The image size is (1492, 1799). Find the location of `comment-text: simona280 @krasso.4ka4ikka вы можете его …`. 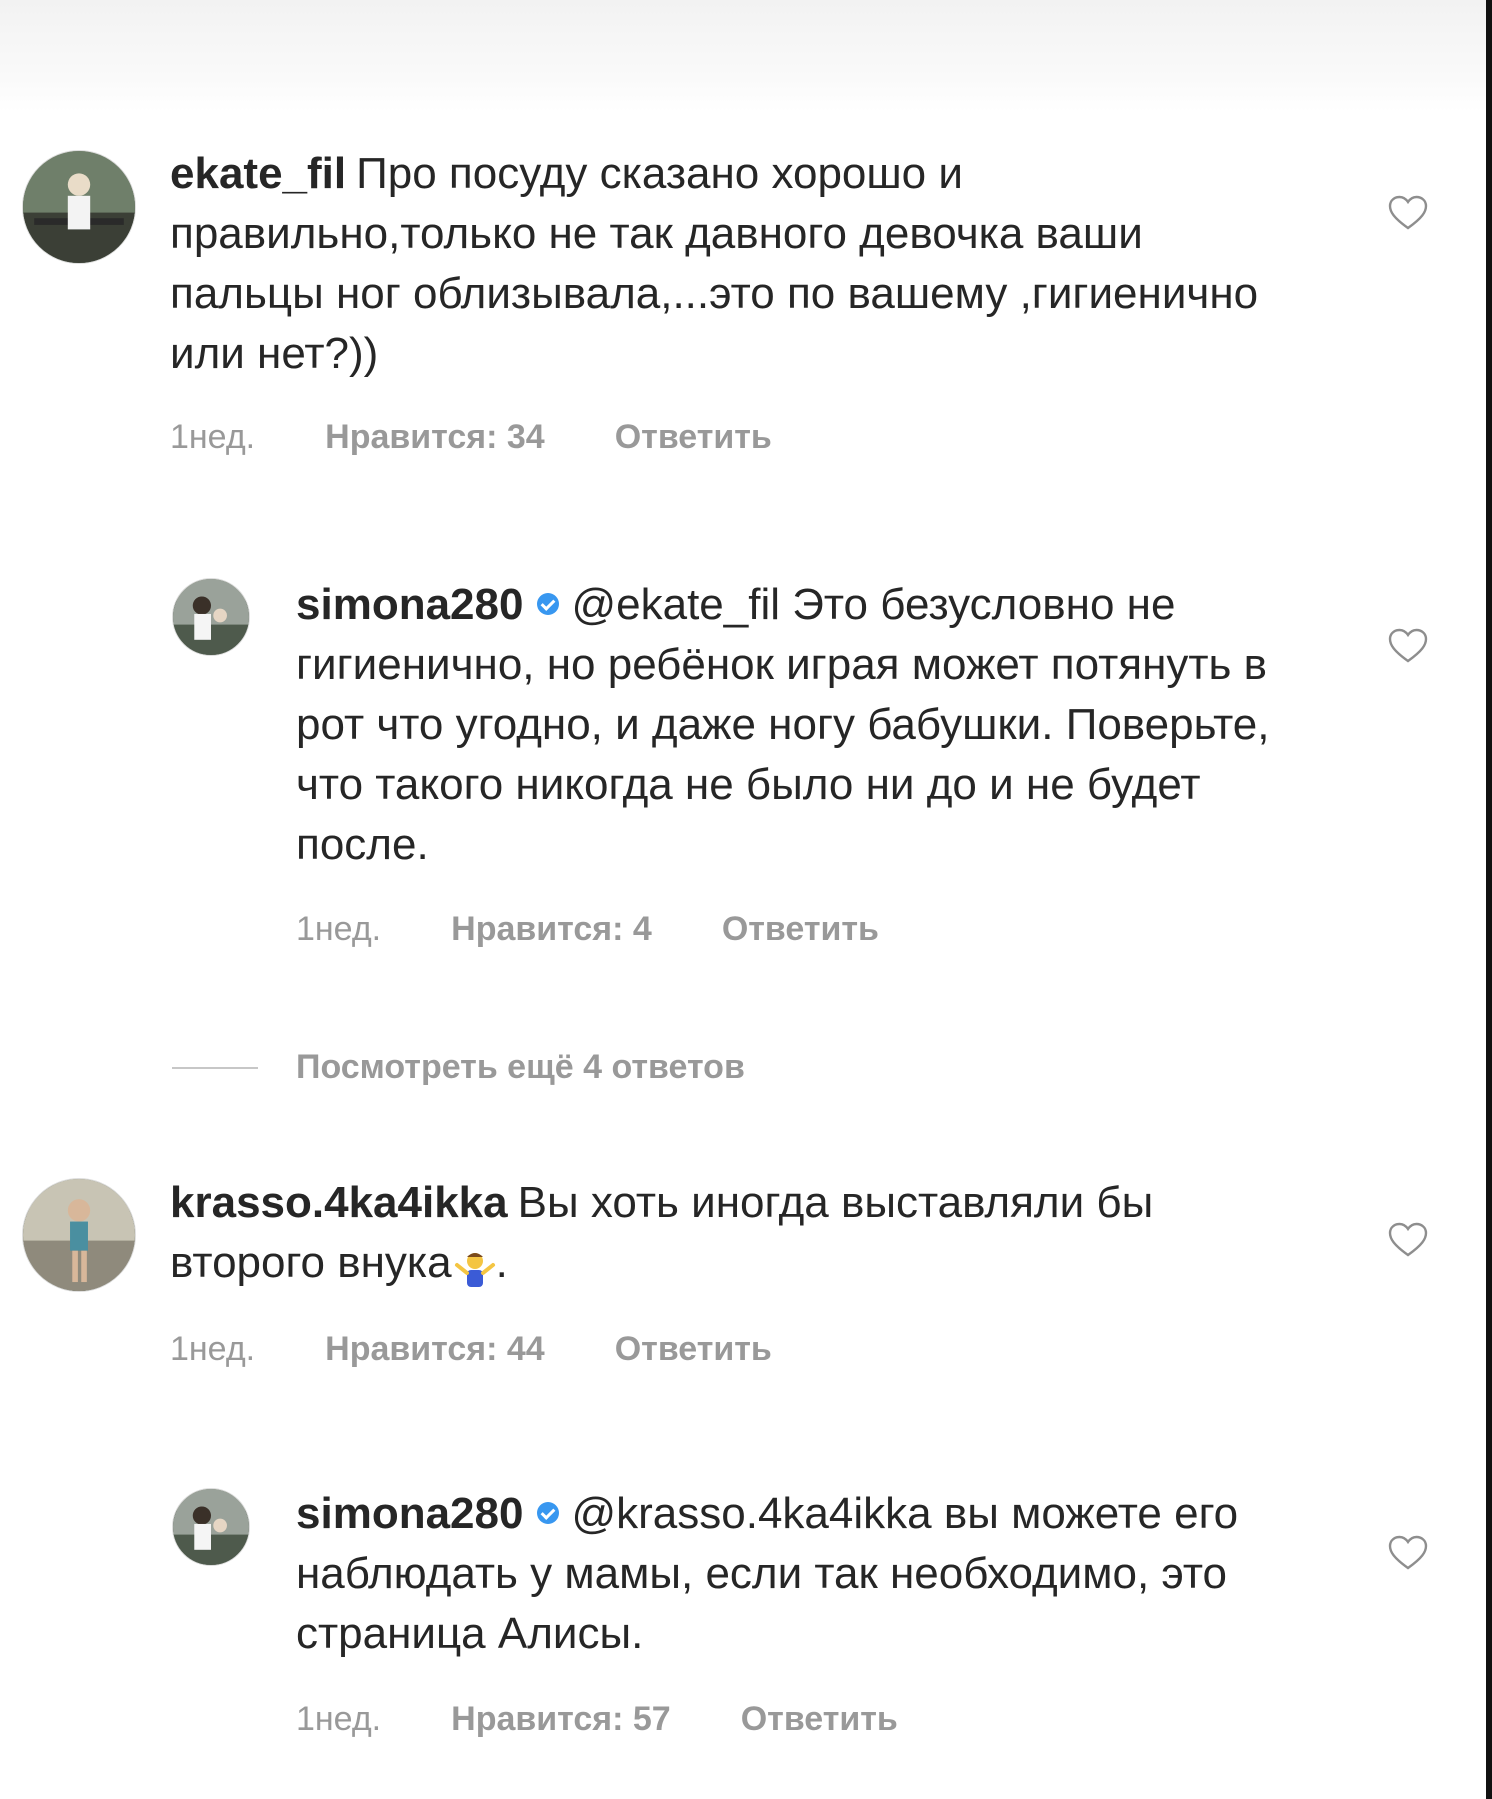

comment-text: simona280 @krasso.4ka4ikka вы можете его … is located at coordinates (767, 1573).